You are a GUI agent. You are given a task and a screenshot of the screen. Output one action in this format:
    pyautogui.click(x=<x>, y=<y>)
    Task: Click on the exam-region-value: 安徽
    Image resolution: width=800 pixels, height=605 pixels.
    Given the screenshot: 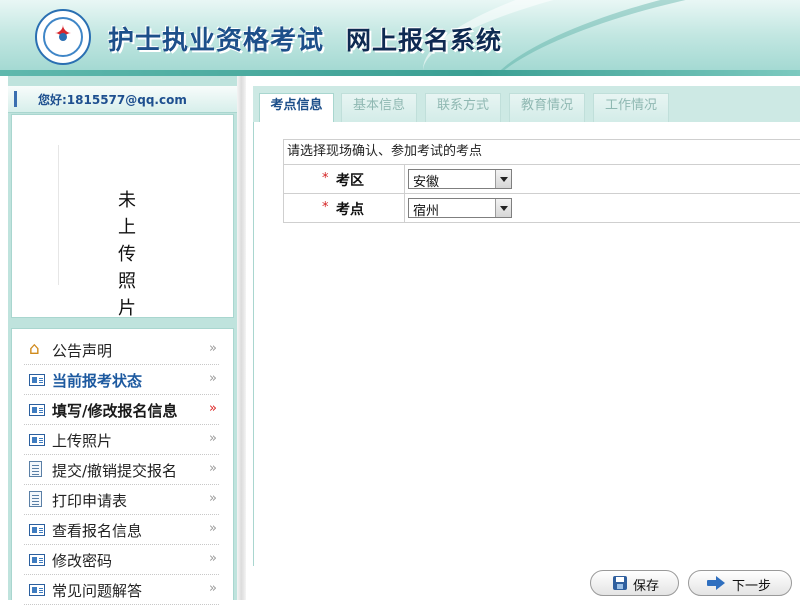 What is the action you would take?
    pyautogui.click(x=426, y=182)
    